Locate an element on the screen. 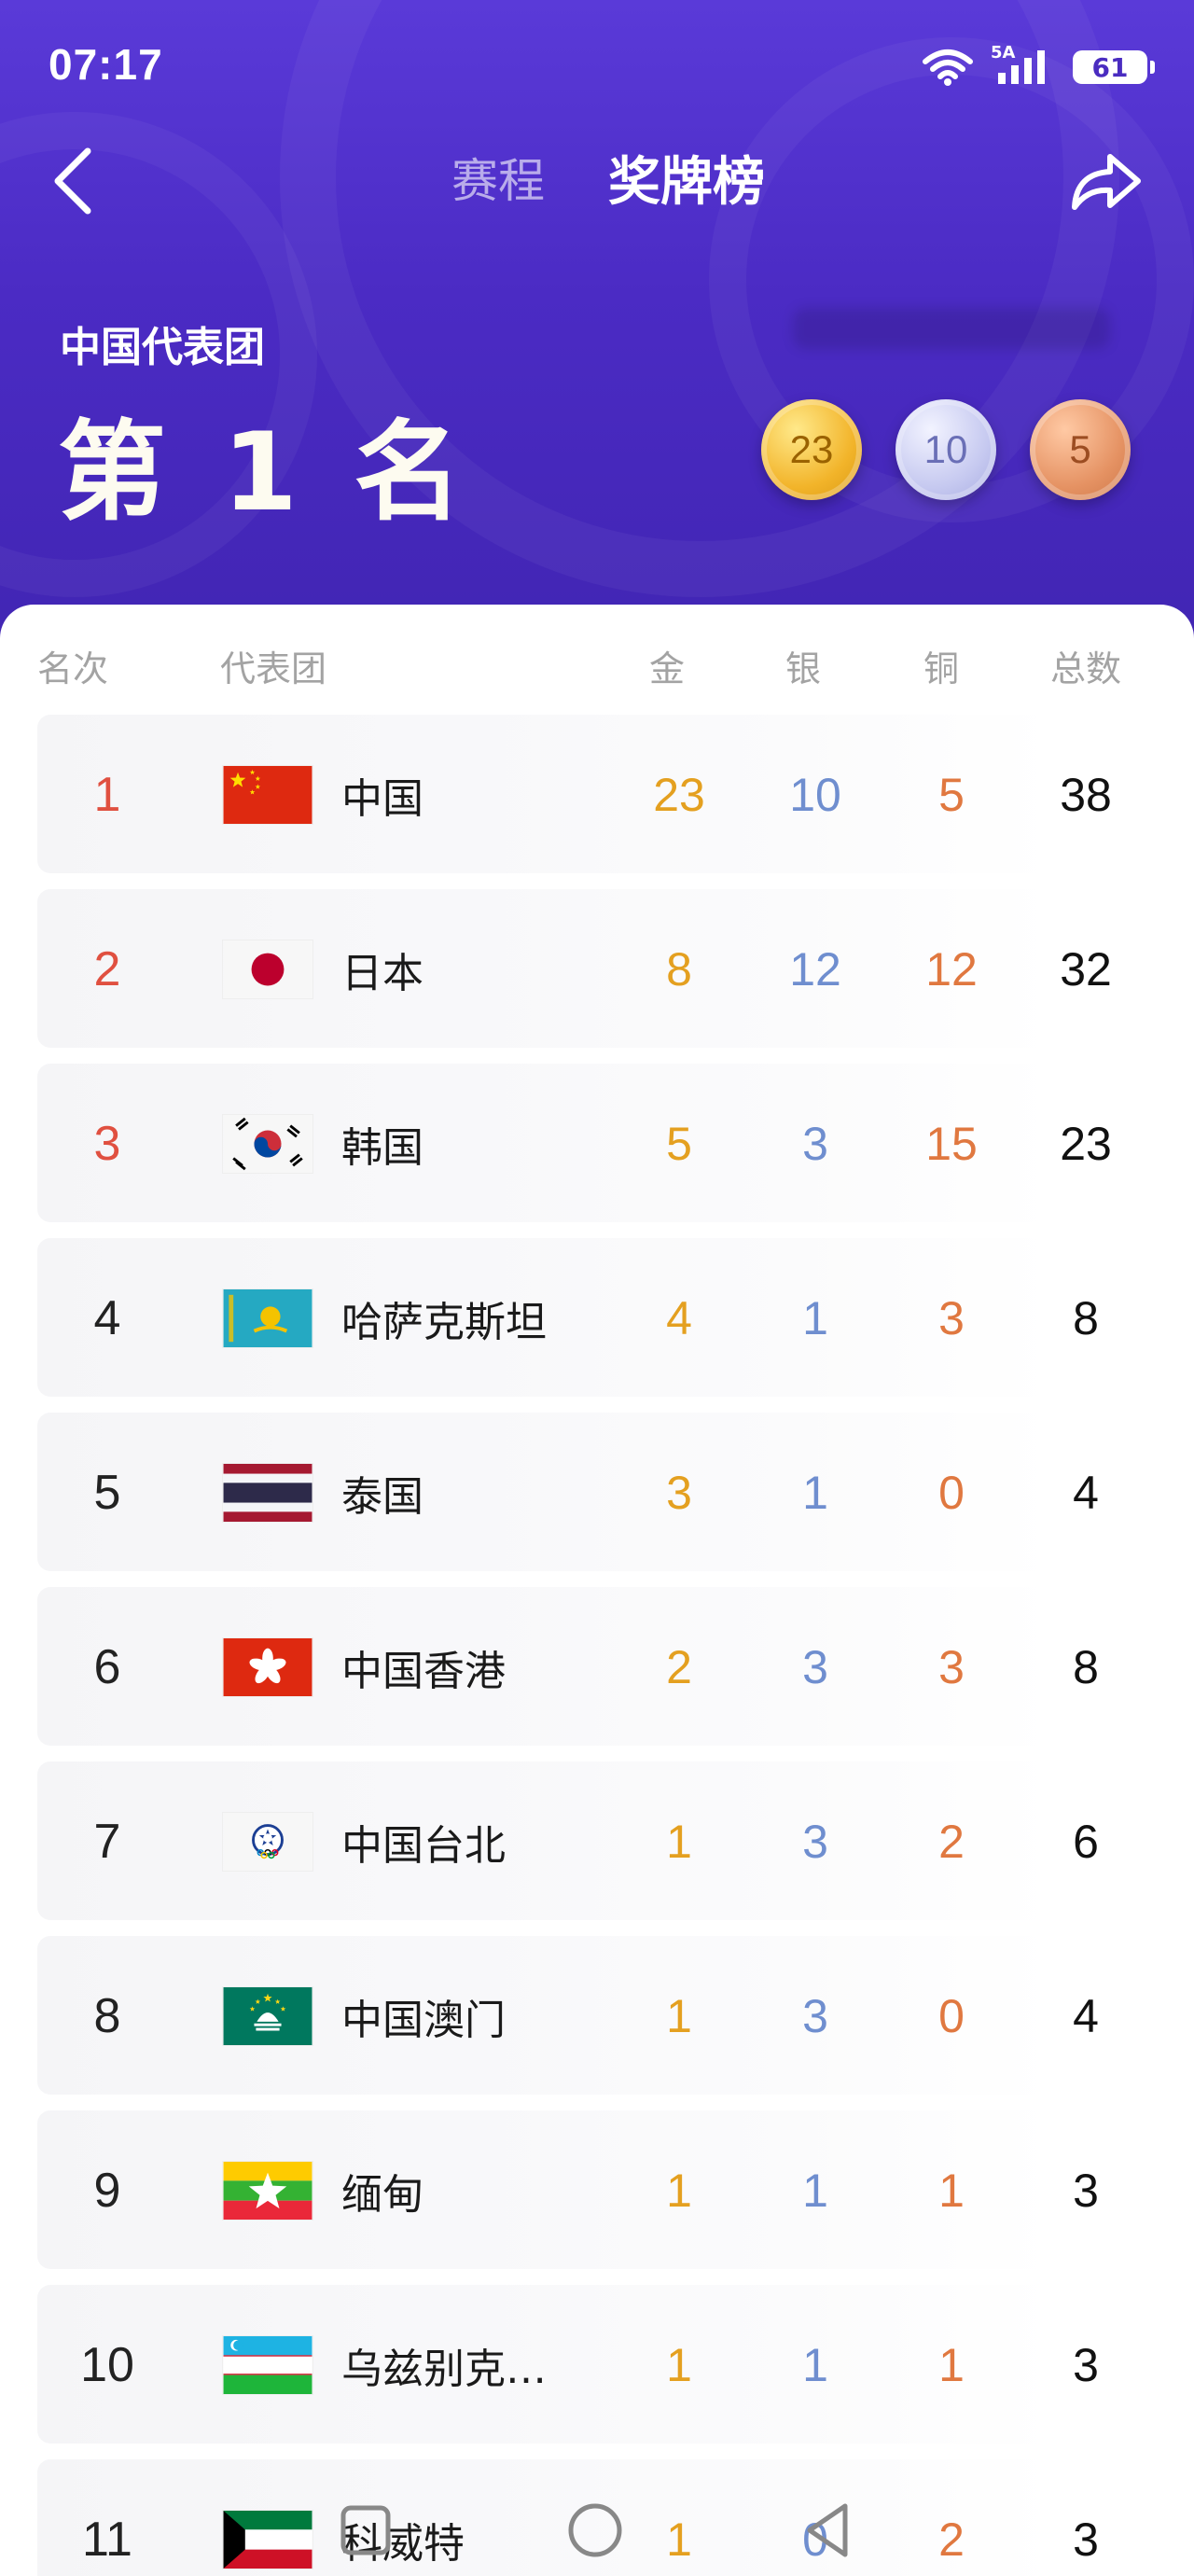  column-header-total: 总数 is located at coordinates (1086, 668).